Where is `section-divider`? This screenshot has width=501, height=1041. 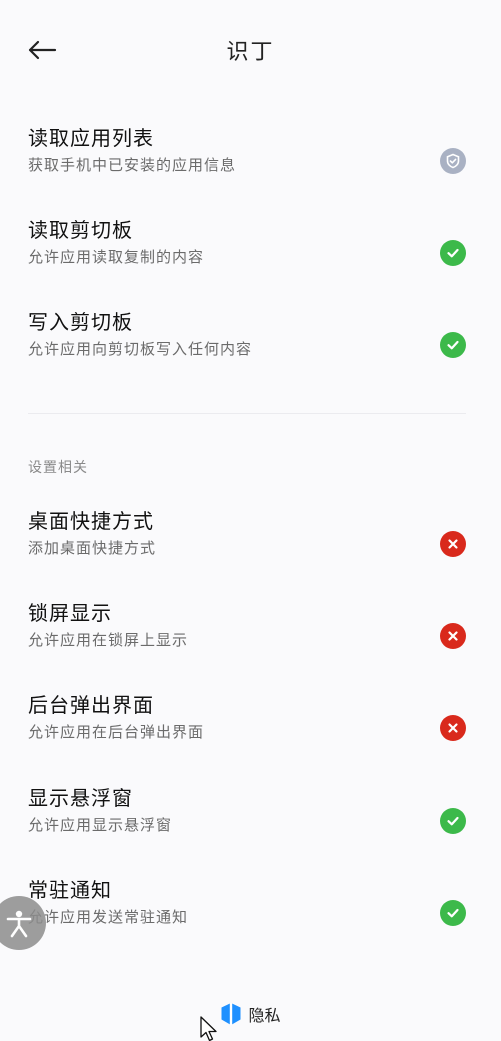 section-divider is located at coordinates (247, 413).